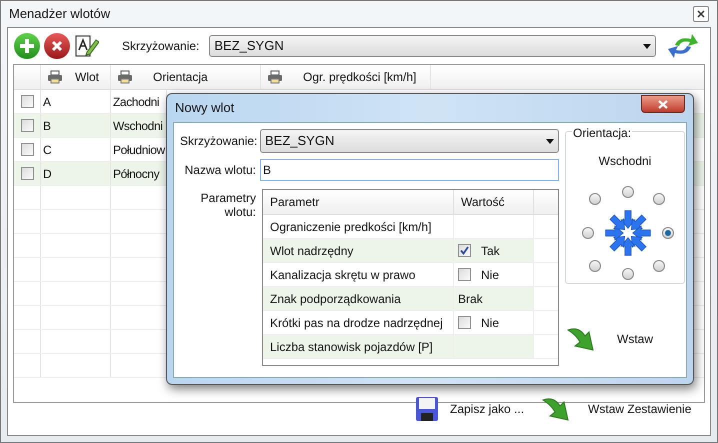 Image resolution: width=718 pixels, height=443 pixels. Describe the element at coordinates (409, 170) in the screenshot. I see `name-field: B` at that location.